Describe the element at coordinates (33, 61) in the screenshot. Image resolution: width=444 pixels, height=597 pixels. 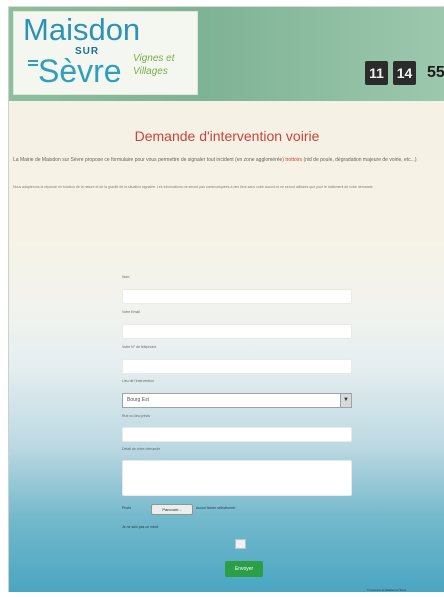
I see `logo-separator` at that location.